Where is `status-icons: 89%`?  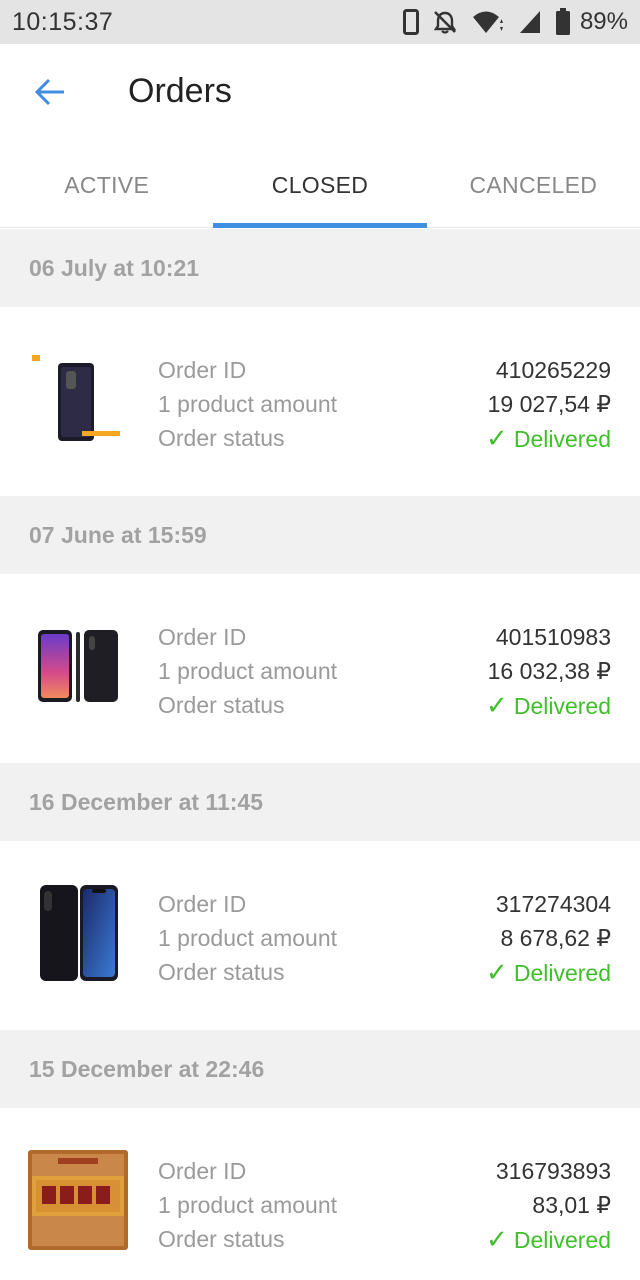 status-icons: 89% is located at coordinates (515, 22).